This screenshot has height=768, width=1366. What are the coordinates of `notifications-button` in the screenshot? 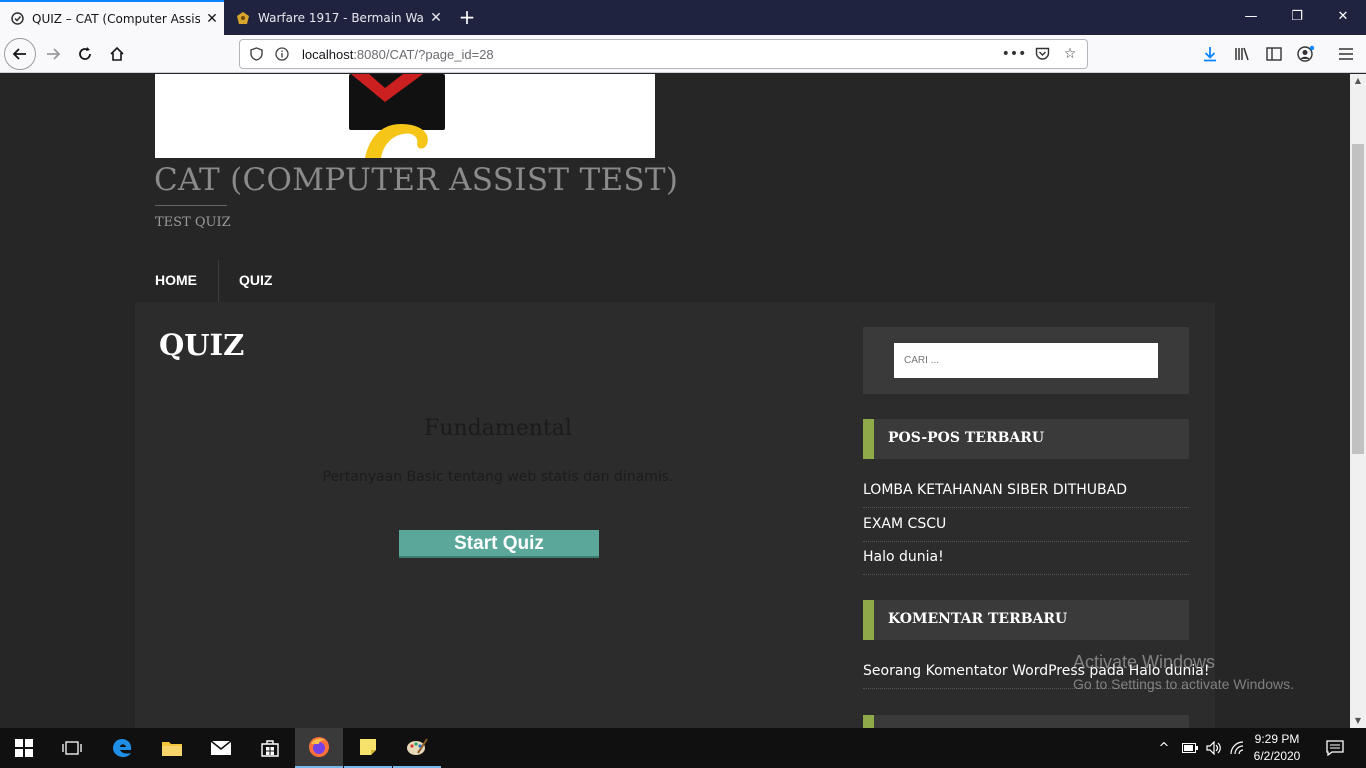 It's located at (1335, 748).